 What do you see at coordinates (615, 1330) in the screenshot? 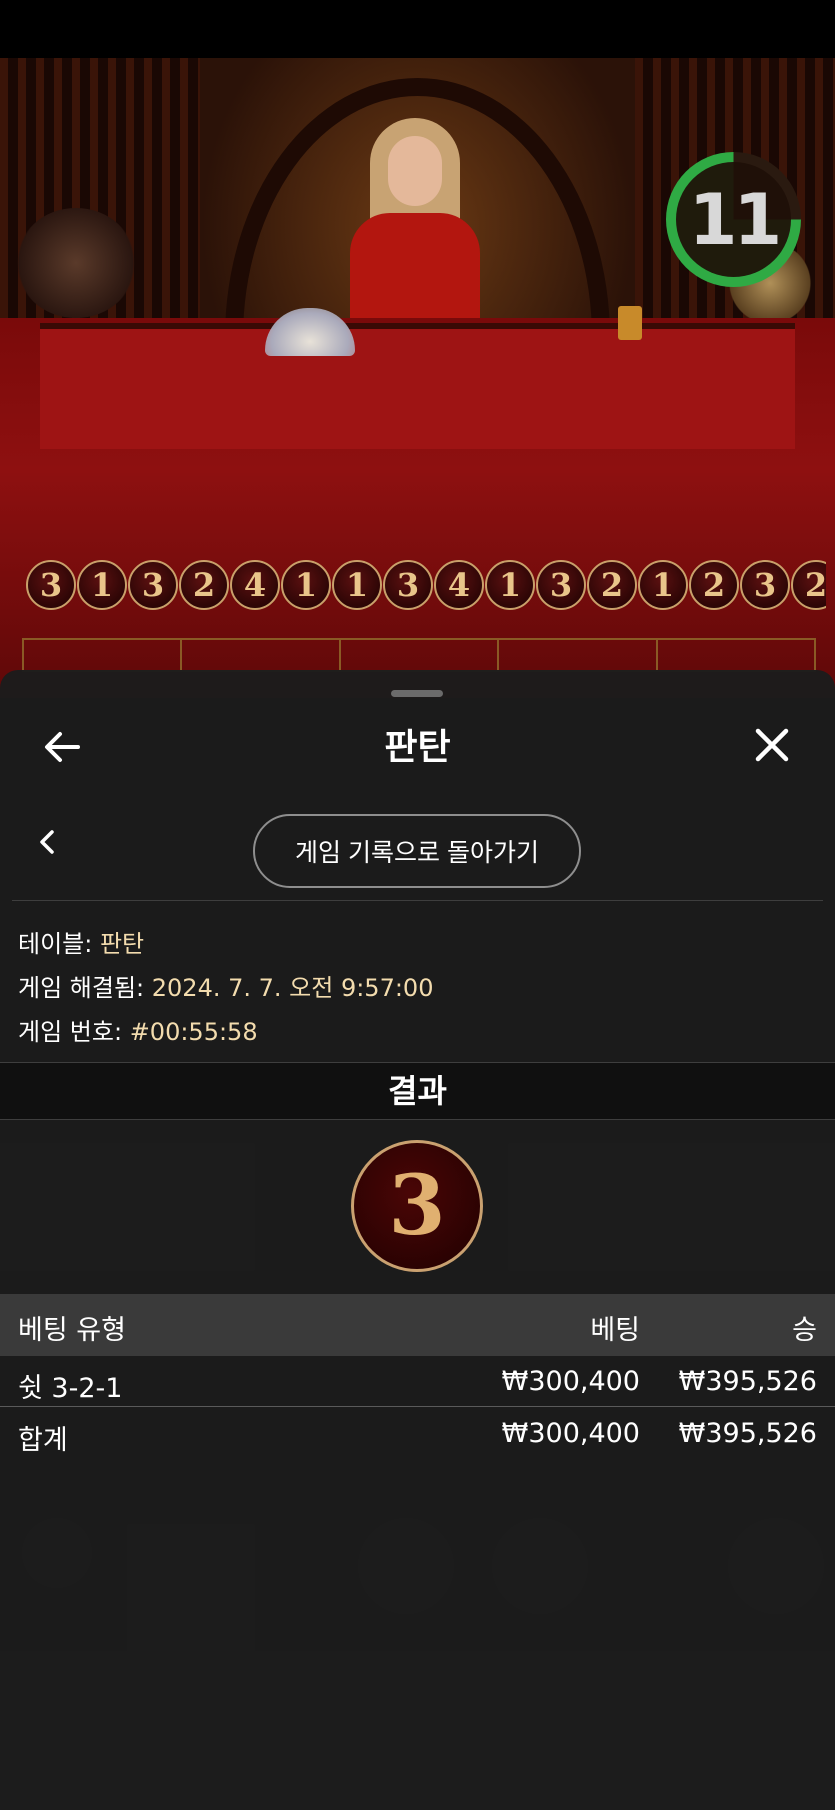
I see `header-bet: 베팅` at bounding box center [615, 1330].